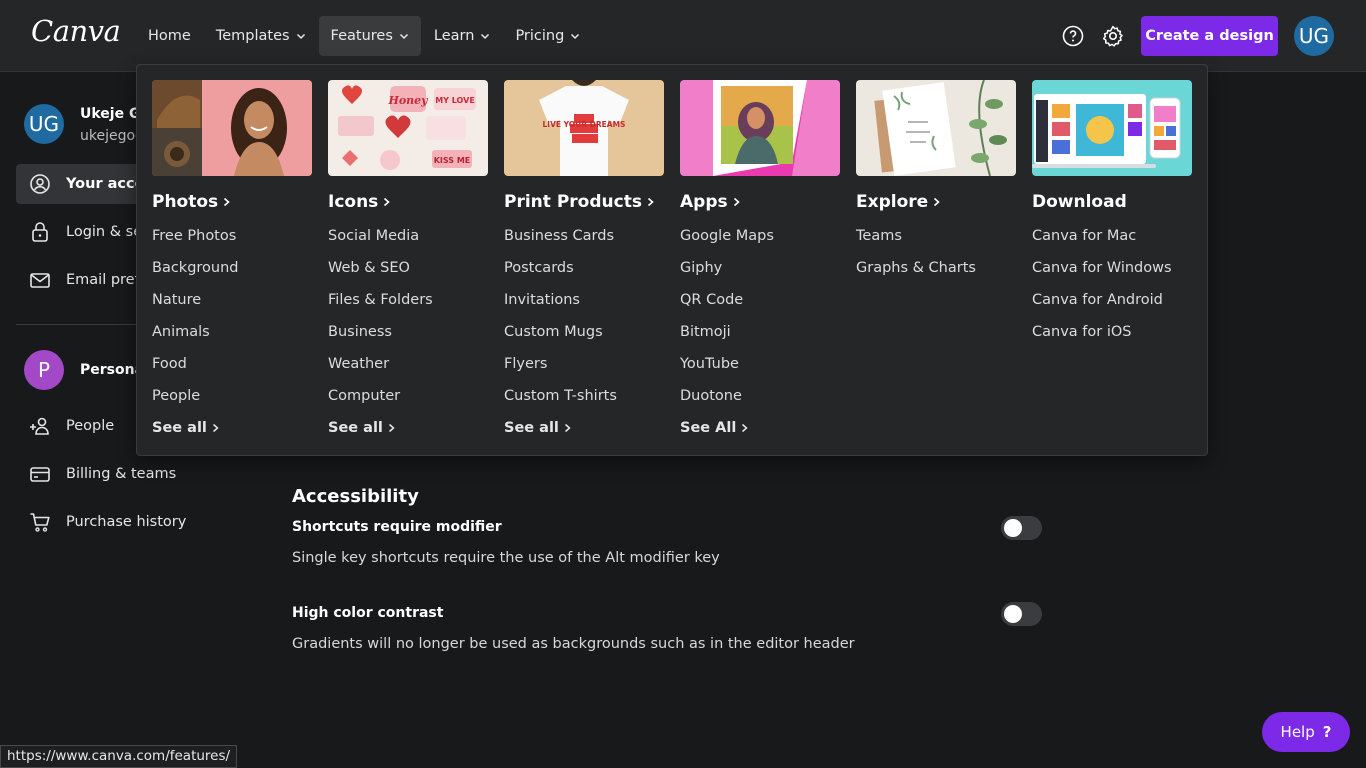 The height and width of the screenshot is (768, 1366). I want to click on photos-heading: Photos, so click(232, 202).